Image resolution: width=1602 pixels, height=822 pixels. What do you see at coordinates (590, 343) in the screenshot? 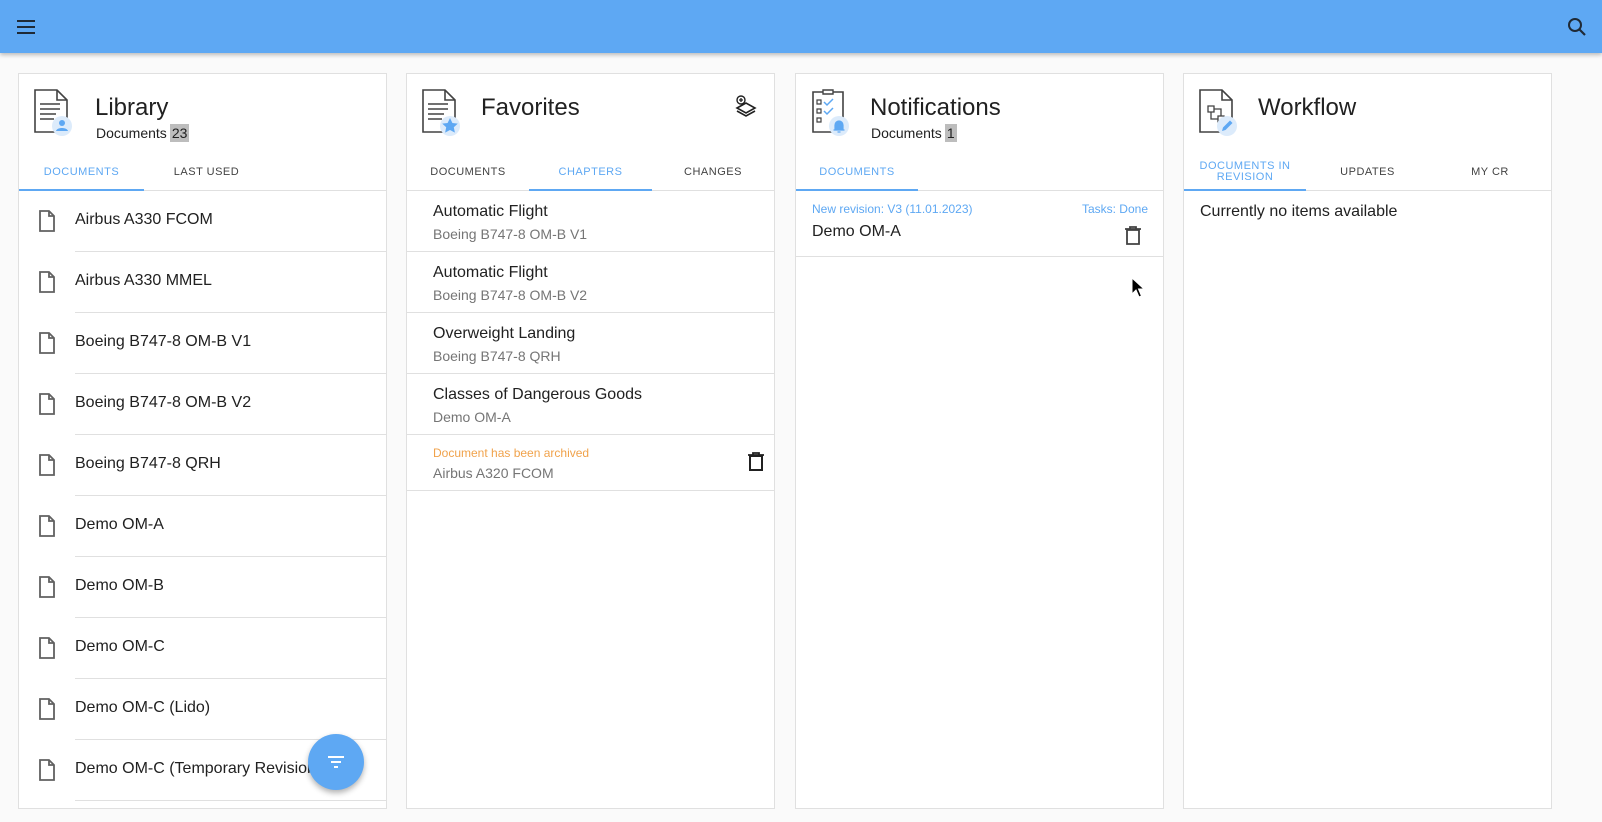
I see `favorite-item: Overweight Landing Boeing B747-8 QRH` at bounding box center [590, 343].